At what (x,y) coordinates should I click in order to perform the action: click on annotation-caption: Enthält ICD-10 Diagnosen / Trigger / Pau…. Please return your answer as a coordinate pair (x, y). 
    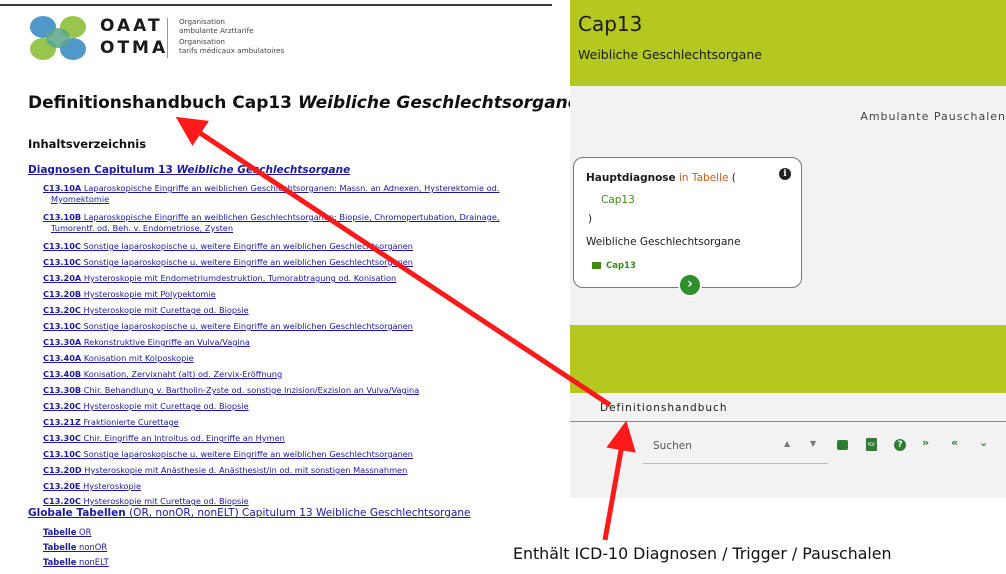
    Looking at the image, I should click on (702, 553).